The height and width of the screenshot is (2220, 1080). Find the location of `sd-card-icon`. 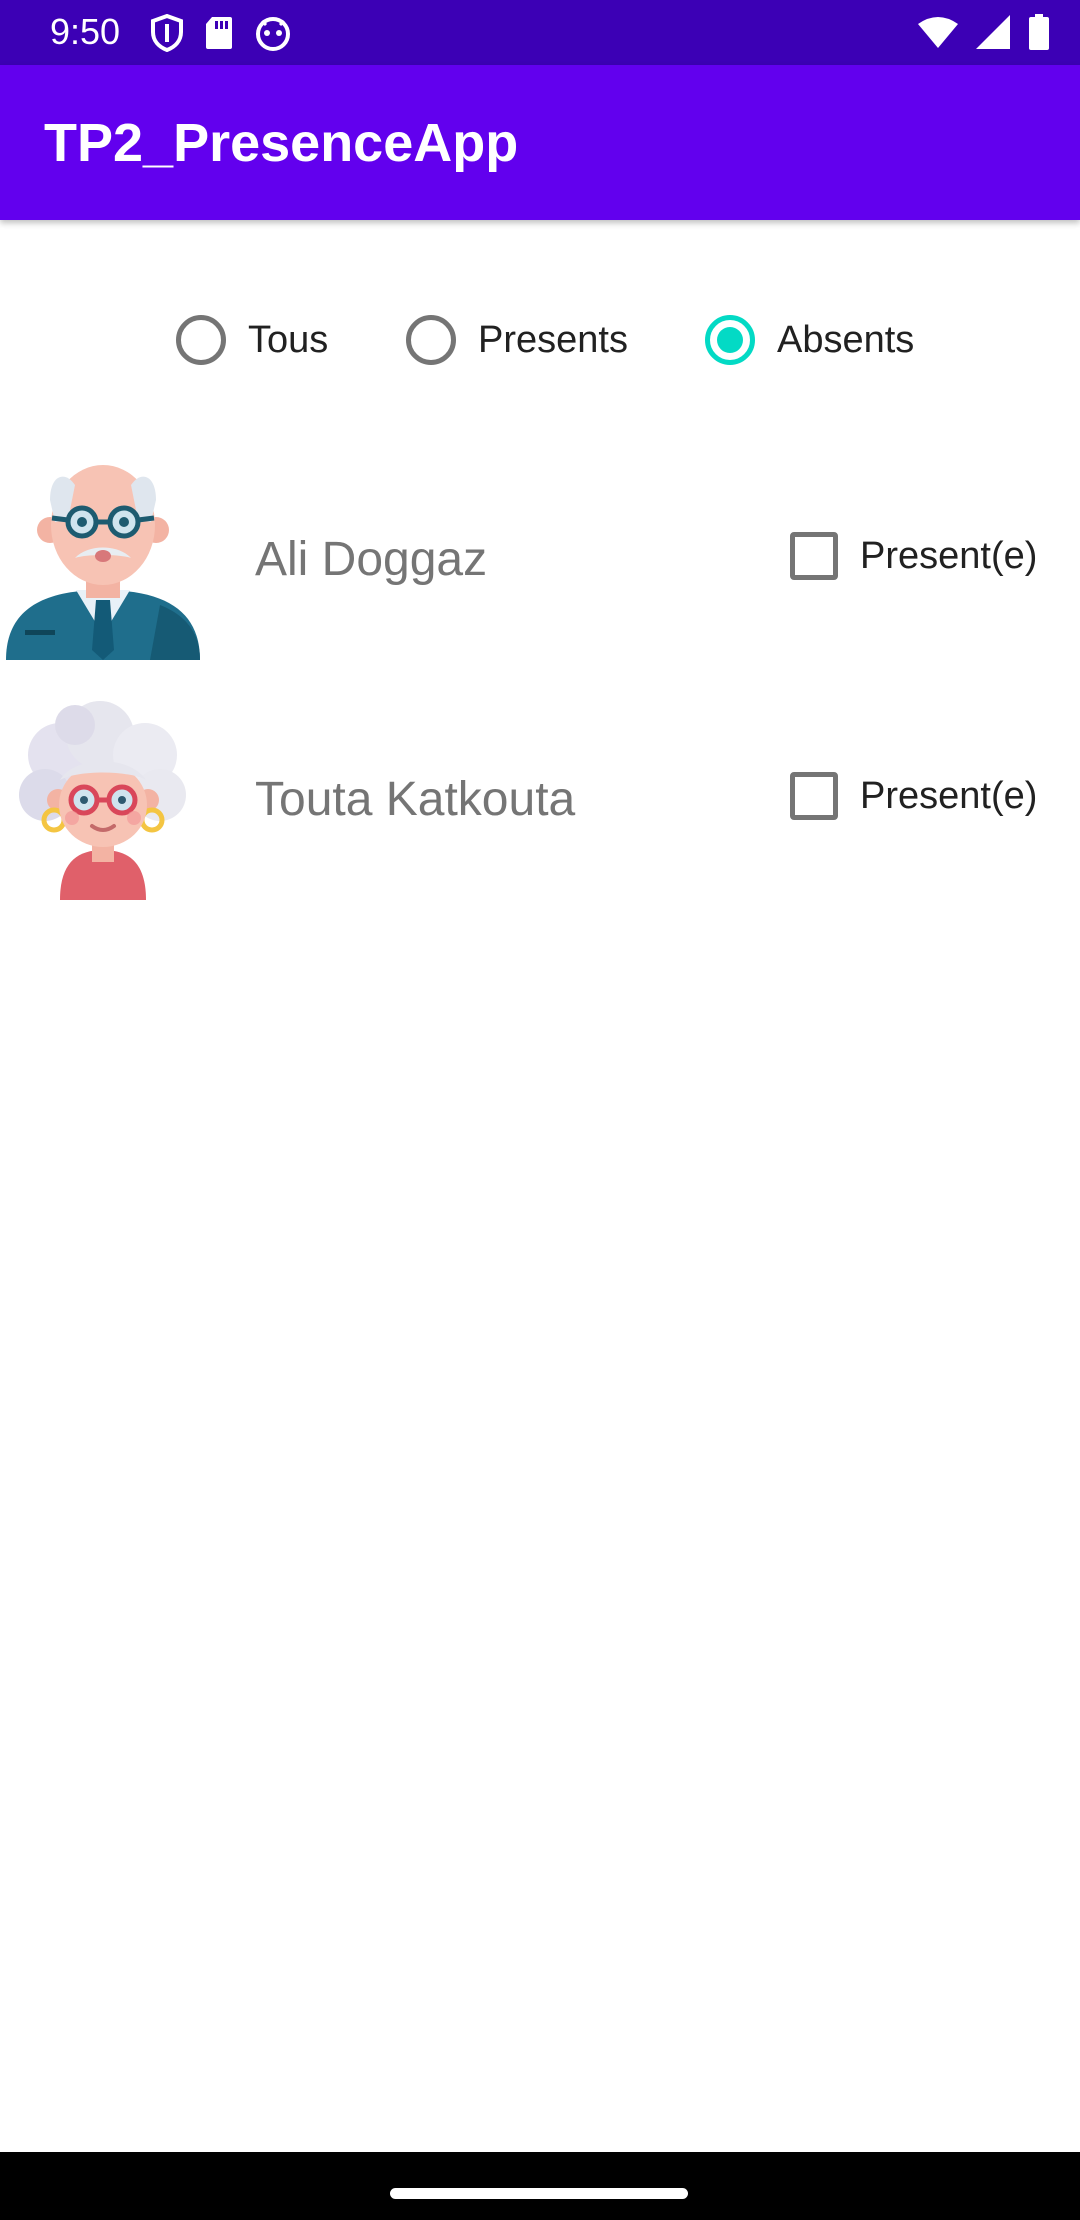

sd-card-icon is located at coordinates (219, 33).